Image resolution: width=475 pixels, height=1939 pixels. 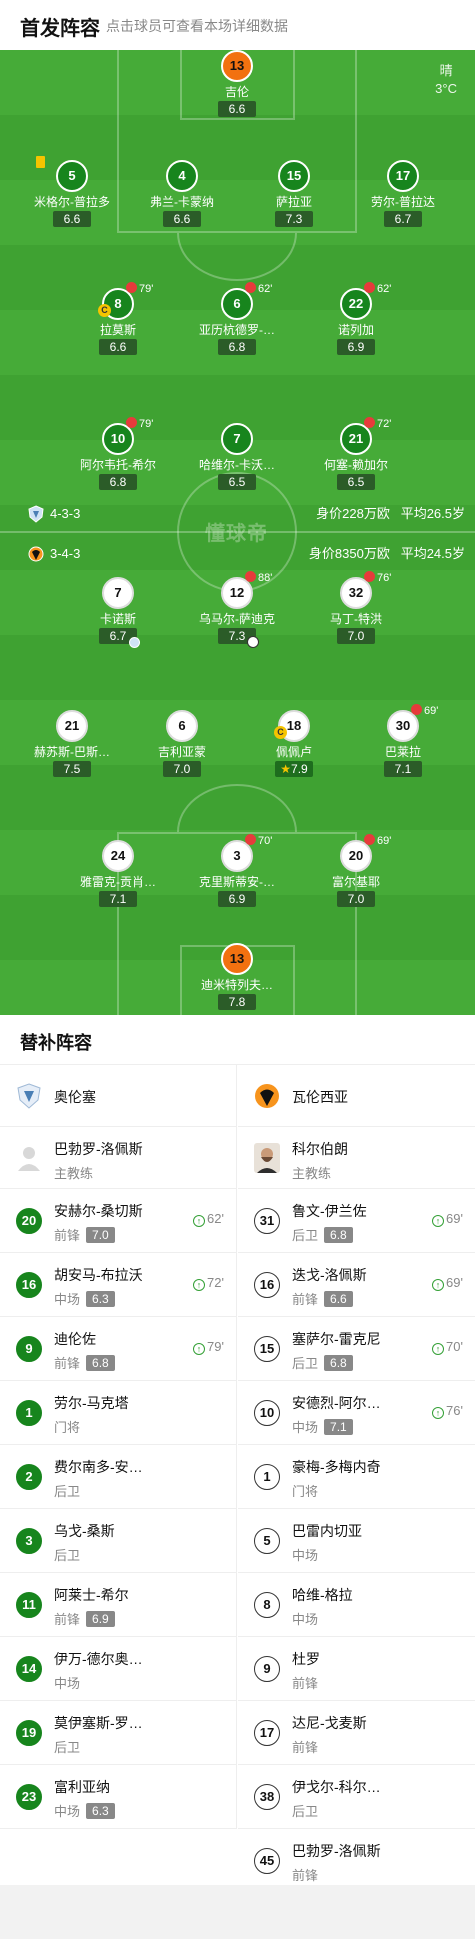 What do you see at coordinates (182, 744) in the screenshot?
I see `away-player-card: 6 吉利亚蒙 7.0` at bounding box center [182, 744].